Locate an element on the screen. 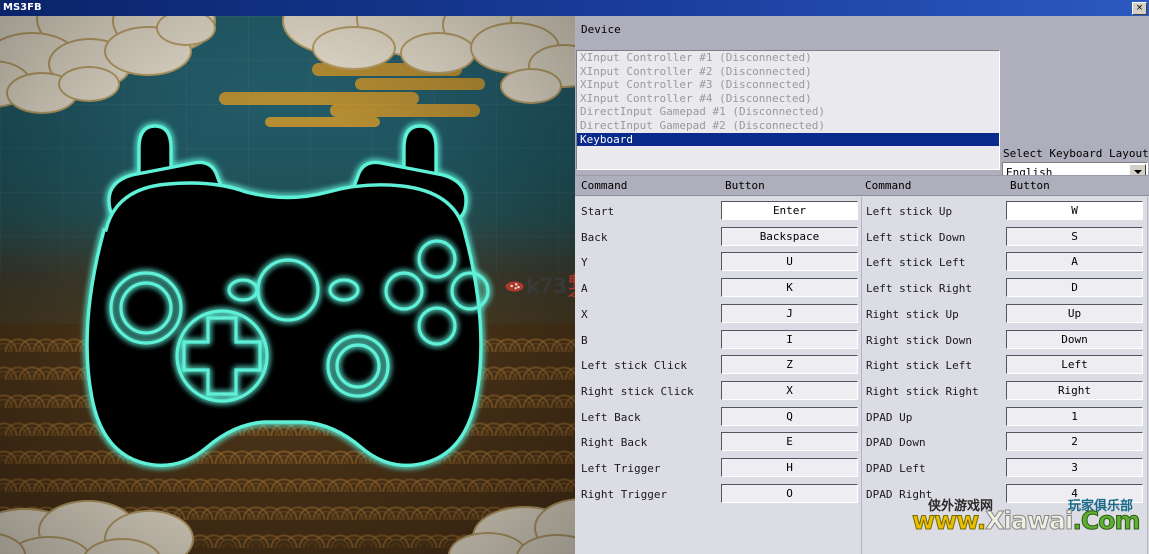 This screenshot has height=554, width=1149. binding-command-label: Left stick Right is located at coordinates (919, 289).